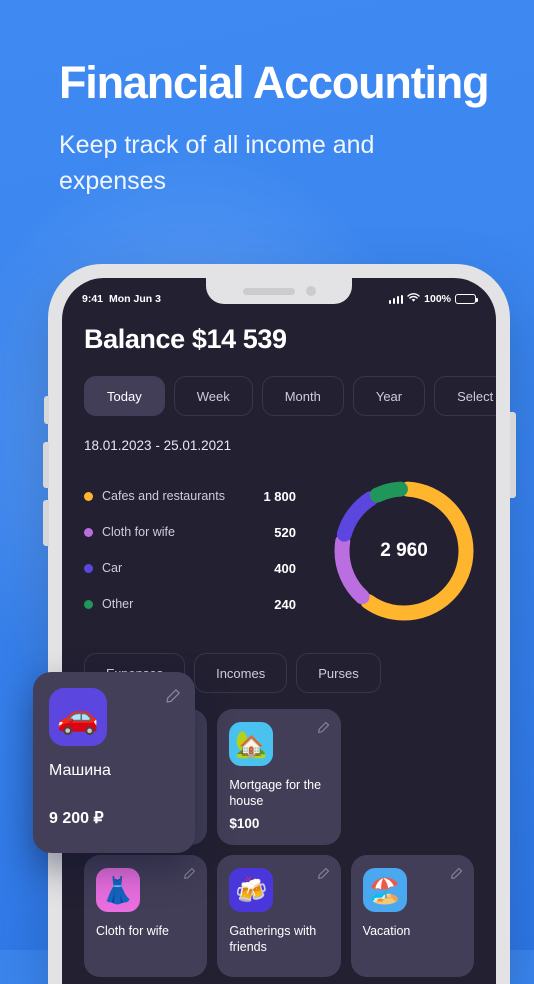  I want to click on speaker-grill-icon, so click(268, 291).